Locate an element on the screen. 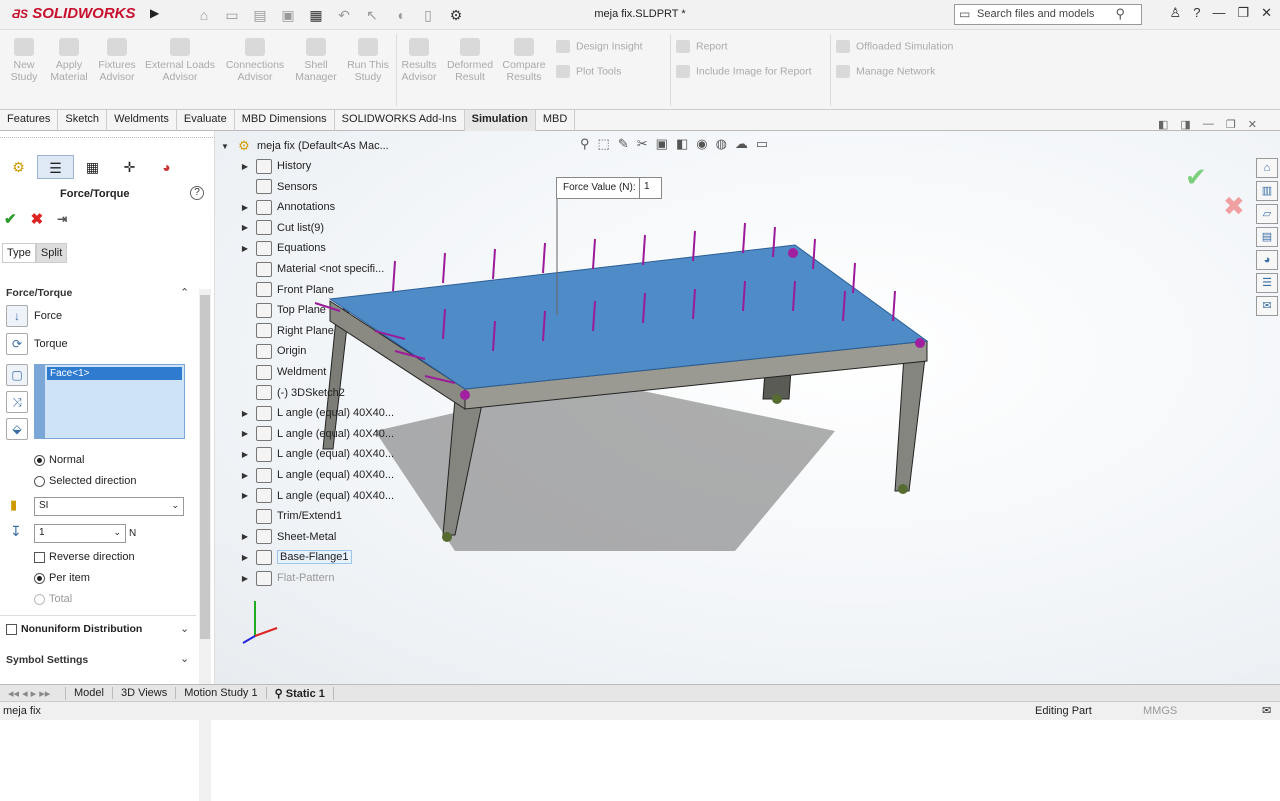 This screenshot has height=801, width=1280. force-value-input: 1 ⌄ is located at coordinates (80, 533).